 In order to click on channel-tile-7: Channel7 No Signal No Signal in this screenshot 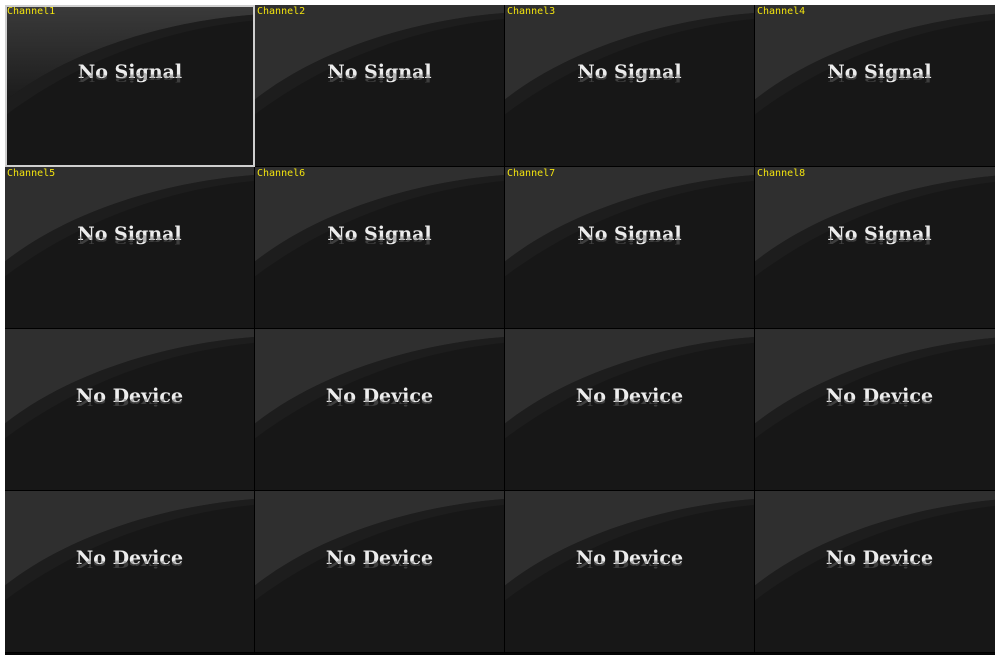, I will do `click(630, 248)`.